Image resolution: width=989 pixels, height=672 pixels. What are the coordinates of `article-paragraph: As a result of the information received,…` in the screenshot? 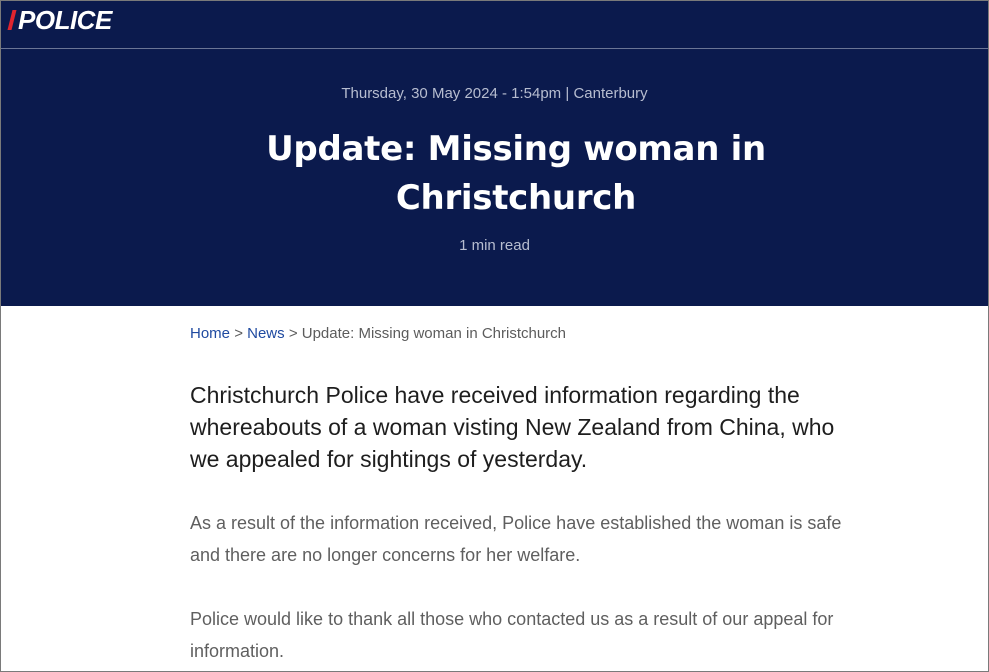 It's located at (516, 539).